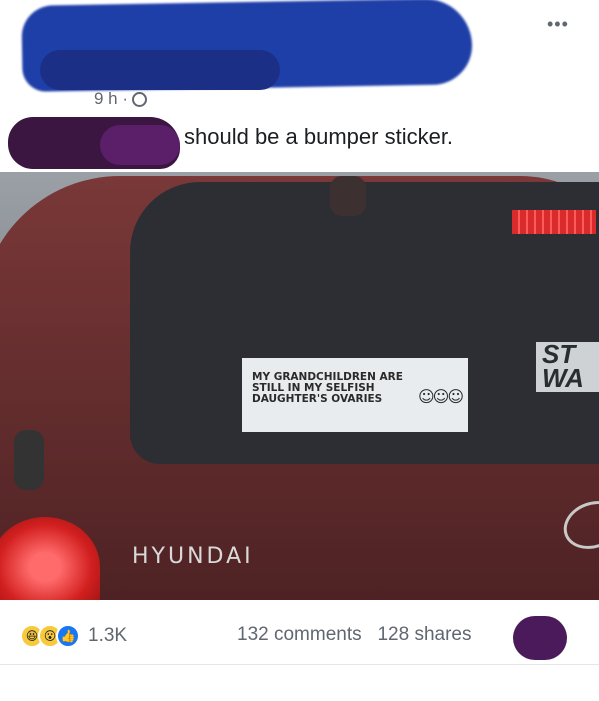 Image resolution: width=599 pixels, height=701 pixels. Describe the element at coordinates (140, 99) in the screenshot. I see `globe-icon` at that location.